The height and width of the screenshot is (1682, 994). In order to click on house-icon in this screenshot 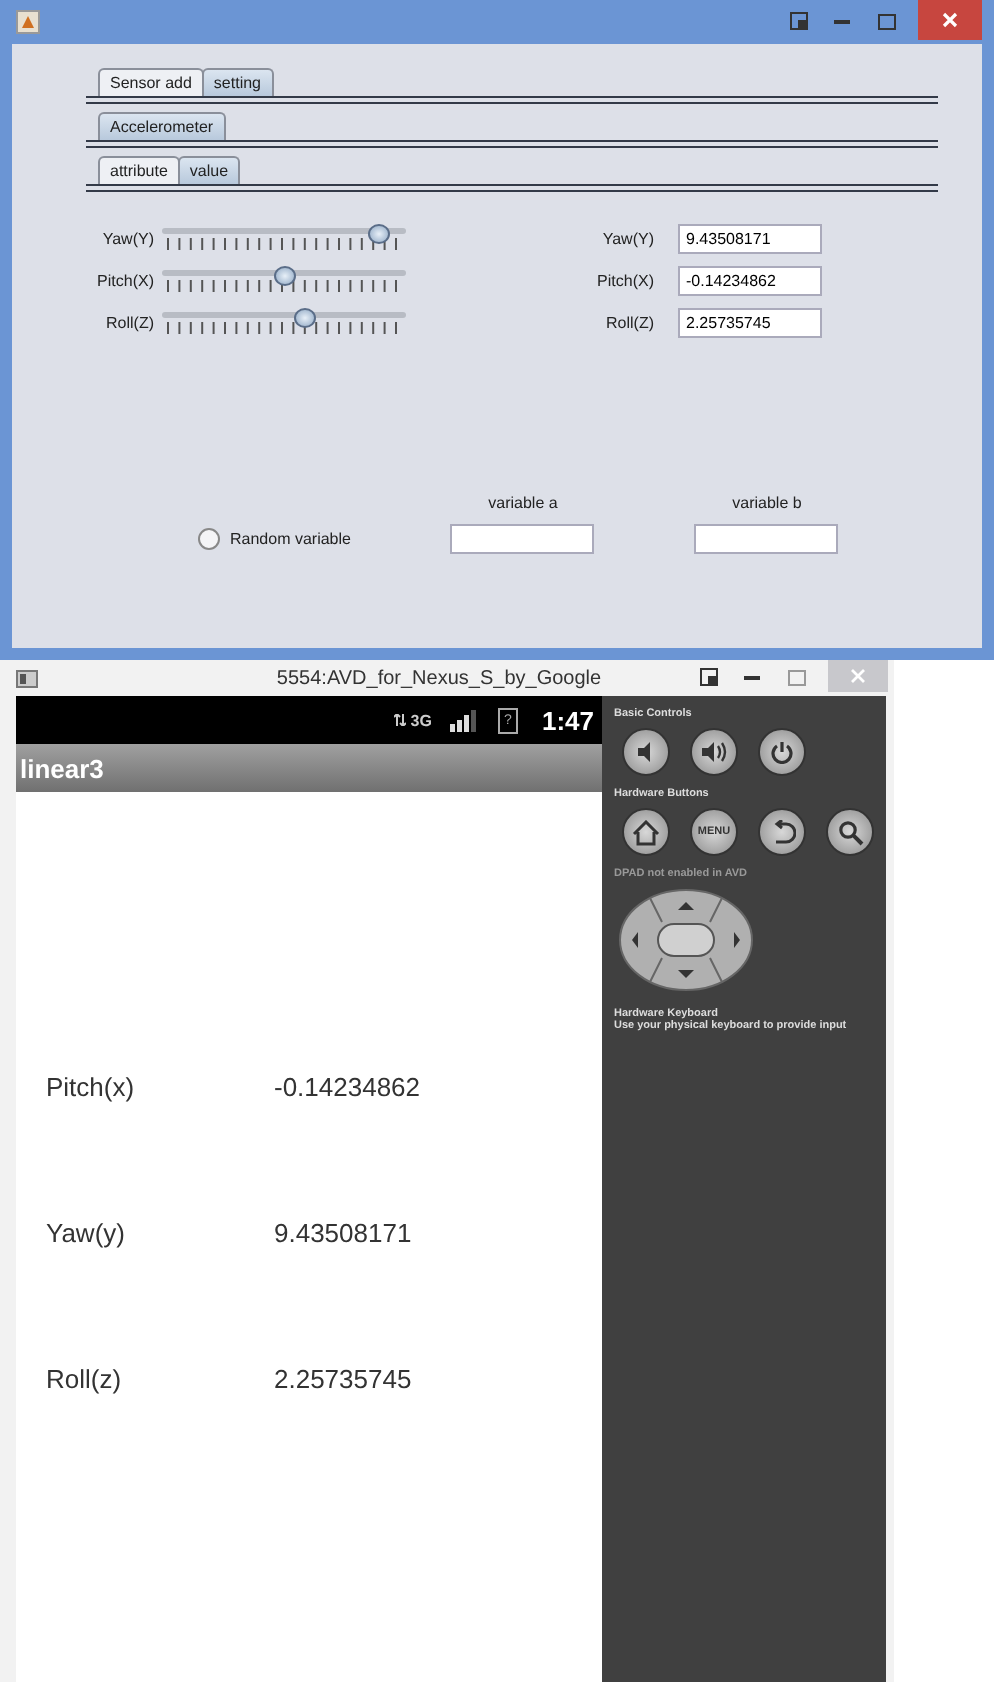, I will do `click(646, 832)`.